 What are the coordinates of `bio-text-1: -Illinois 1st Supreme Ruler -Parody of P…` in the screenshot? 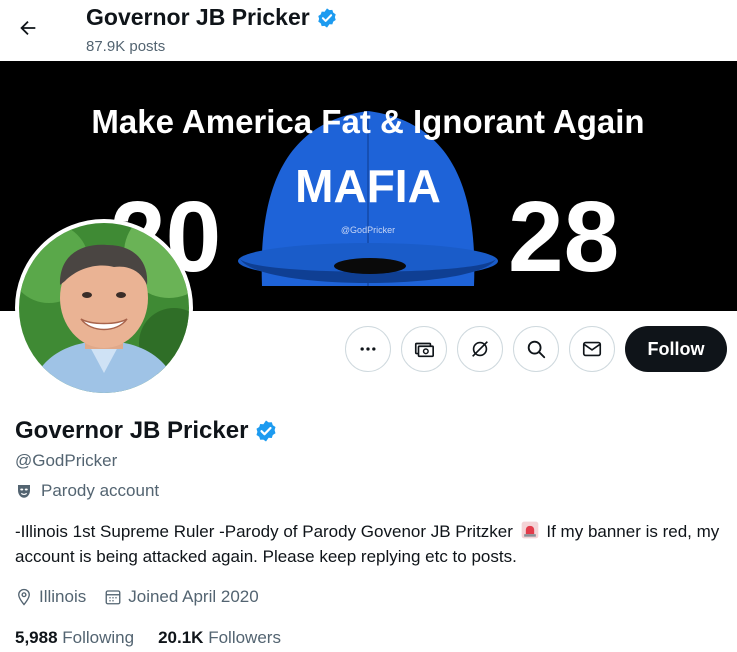 It's located at (264, 531).